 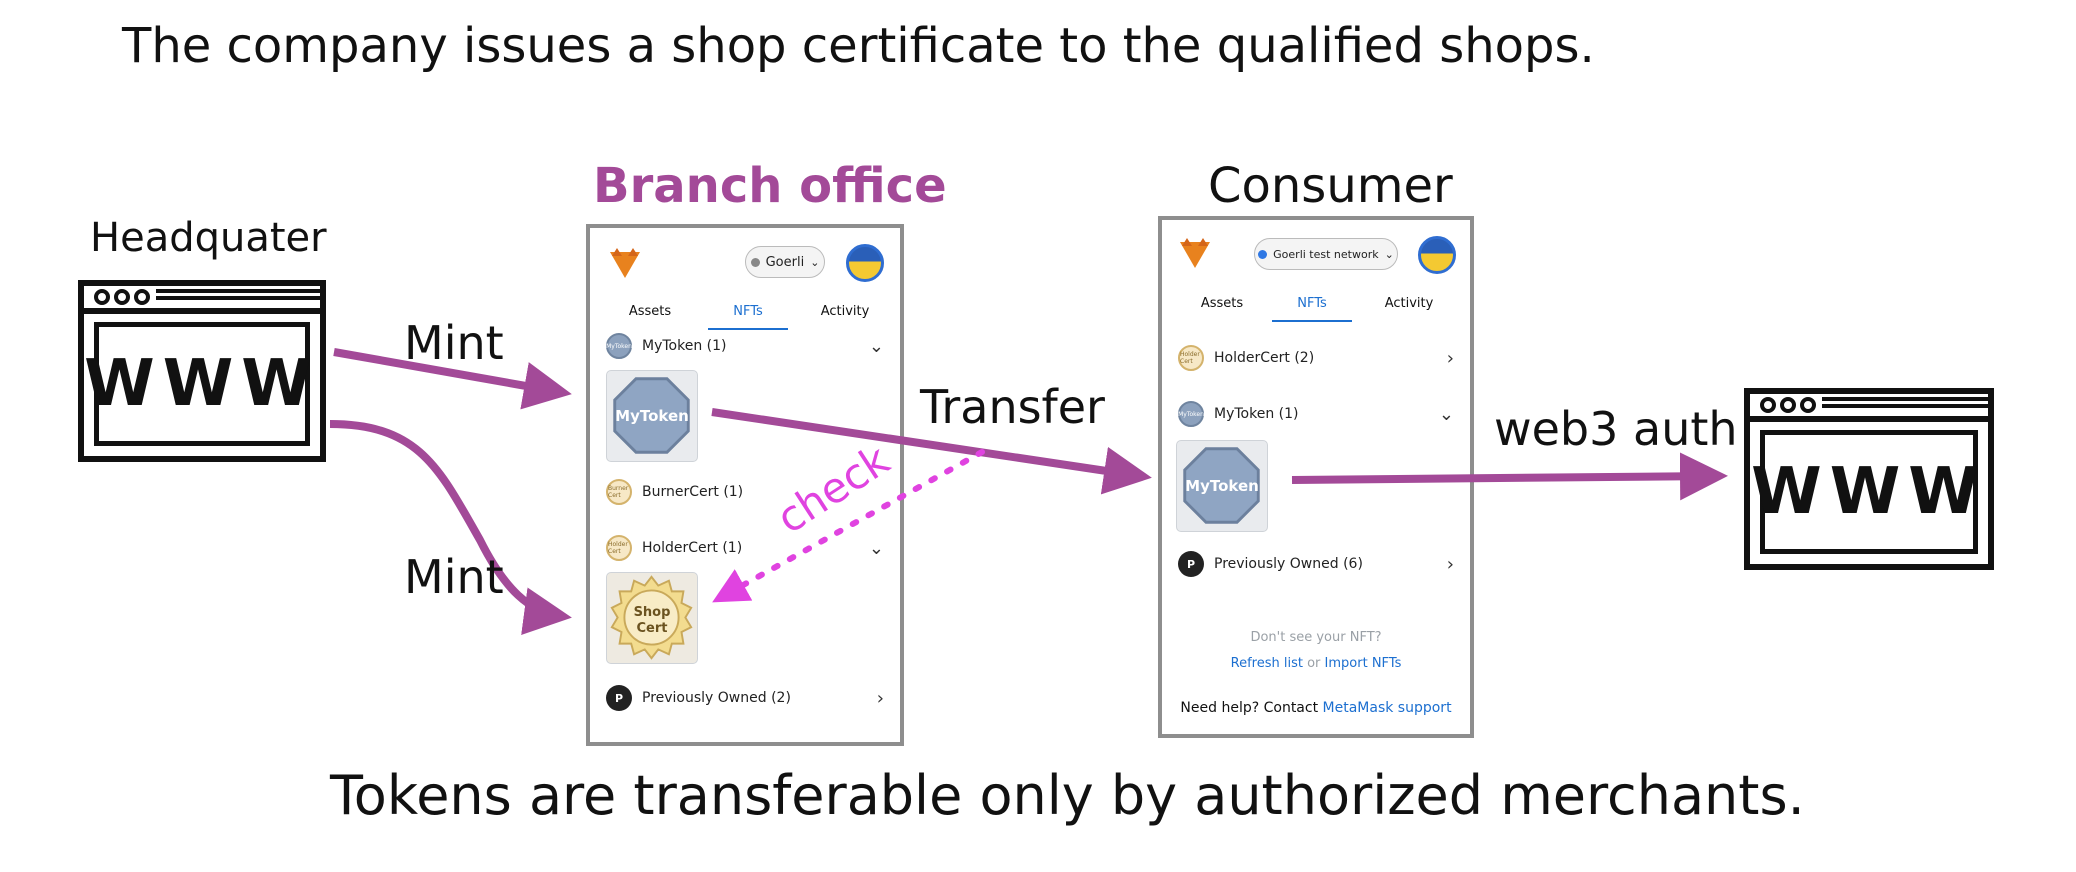 What do you see at coordinates (652, 612) in the screenshot?
I see `nft-label-line1: Shop` at bounding box center [652, 612].